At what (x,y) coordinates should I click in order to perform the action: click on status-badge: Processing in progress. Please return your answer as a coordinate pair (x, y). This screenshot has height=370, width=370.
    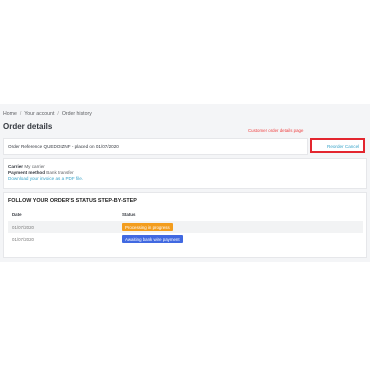
    Looking at the image, I should click on (147, 227).